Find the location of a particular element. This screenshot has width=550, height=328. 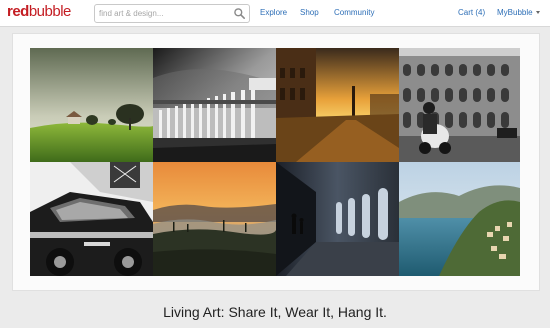

venice-sunset-image is located at coordinates (337, 105).